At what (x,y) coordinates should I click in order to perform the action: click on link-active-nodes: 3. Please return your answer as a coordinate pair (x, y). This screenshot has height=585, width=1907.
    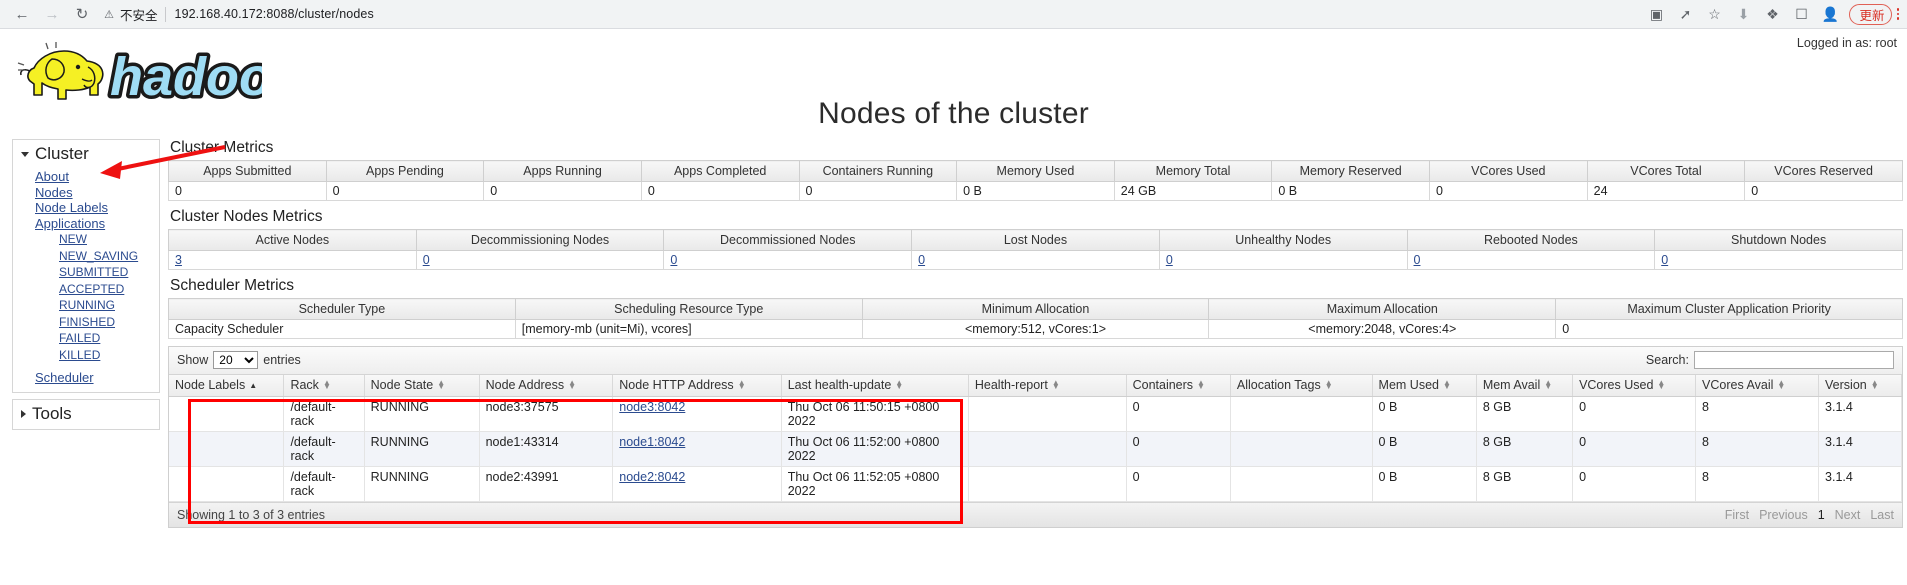
    Looking at the image, I should click on (178, 260).